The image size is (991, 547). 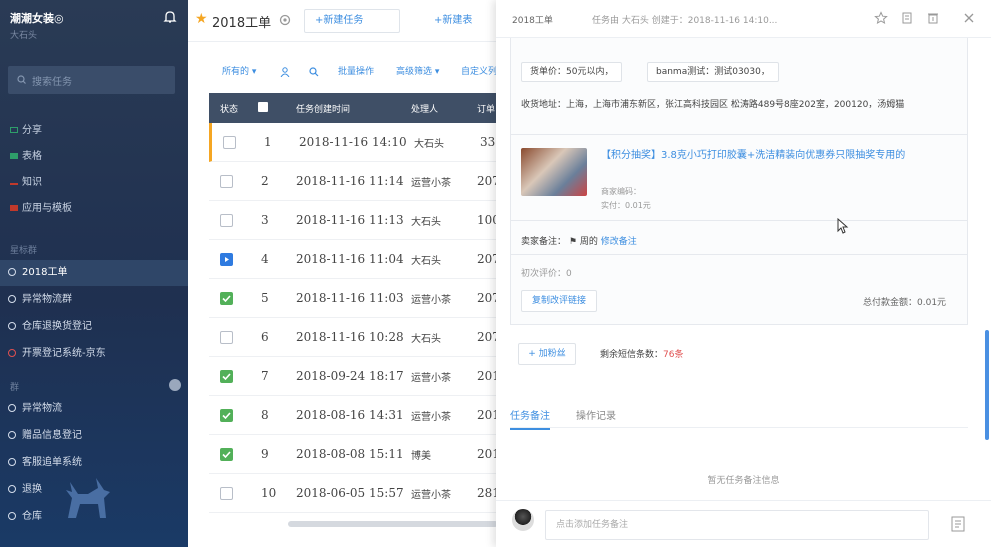 What do you see at coordinates (958, 524) in the screenshot?
I see `attachment-icon` at bounding box center [958, 524].